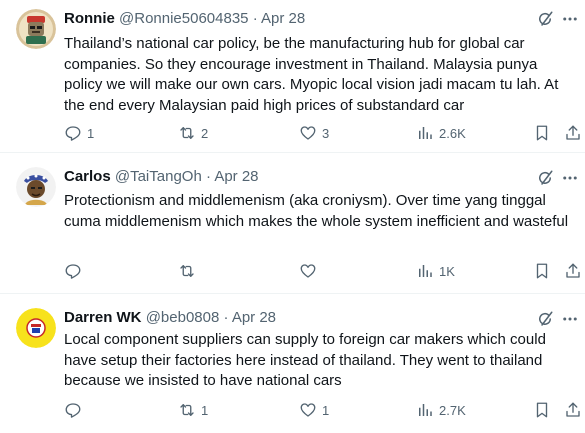  What do you see at coordinates (324, 271) in the screenshot?
I see `action-bar: 1K` at bounding box center [324, 271].